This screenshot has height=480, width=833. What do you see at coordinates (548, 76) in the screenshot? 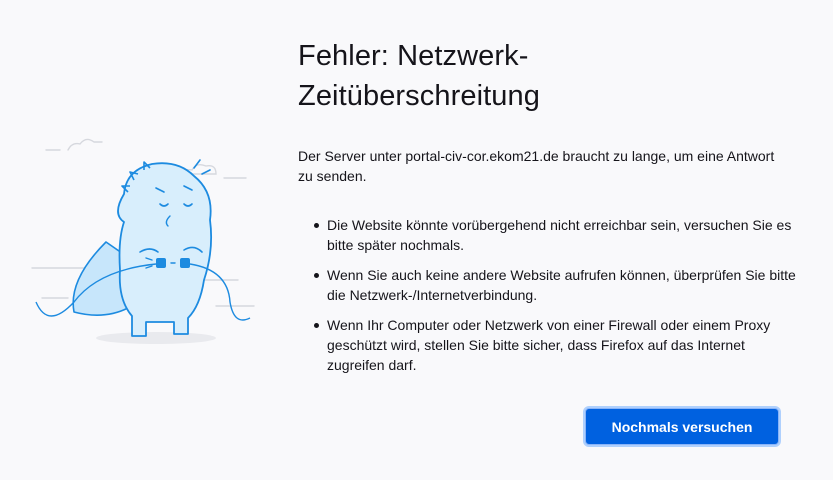
I see `error-title: Fehler: Netzwerk- Zeitüberschreitung` at bounding box center [548, 76].